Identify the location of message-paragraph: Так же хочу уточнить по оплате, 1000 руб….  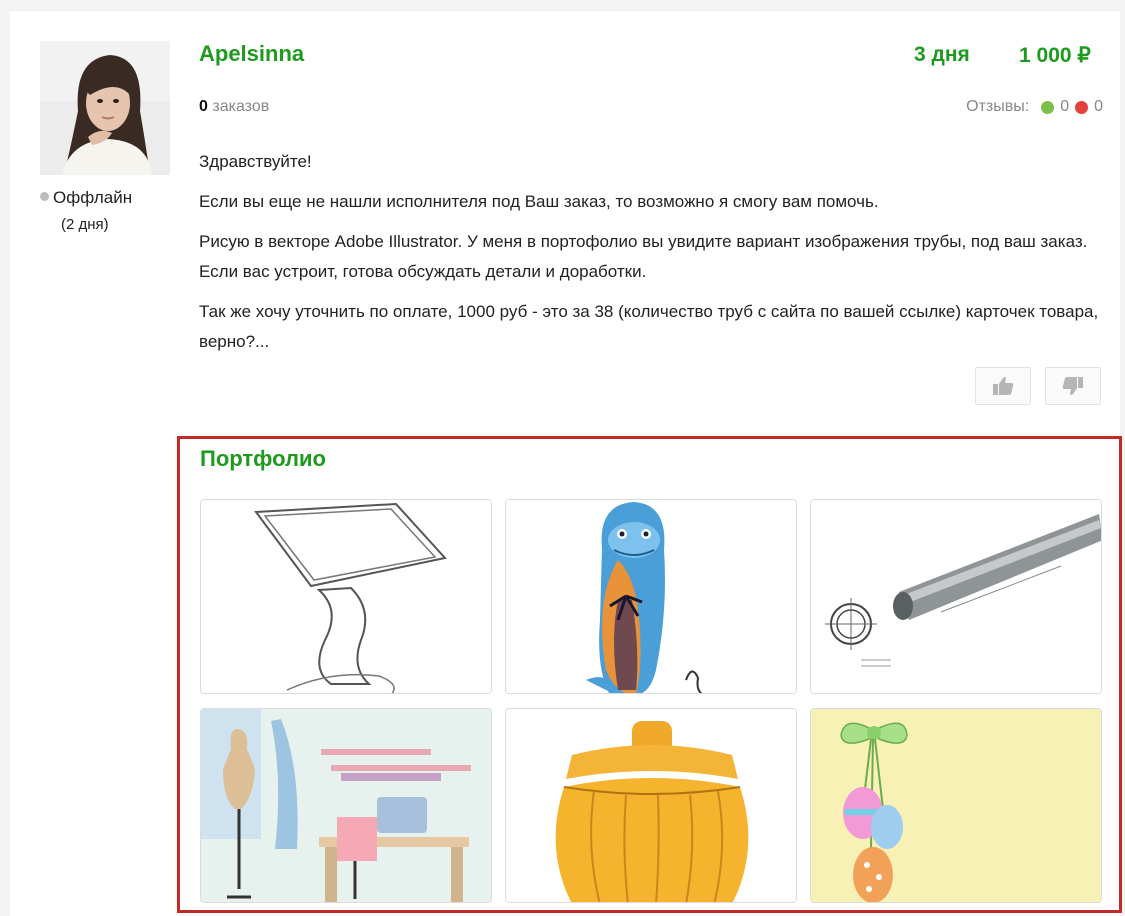
(649, 326).